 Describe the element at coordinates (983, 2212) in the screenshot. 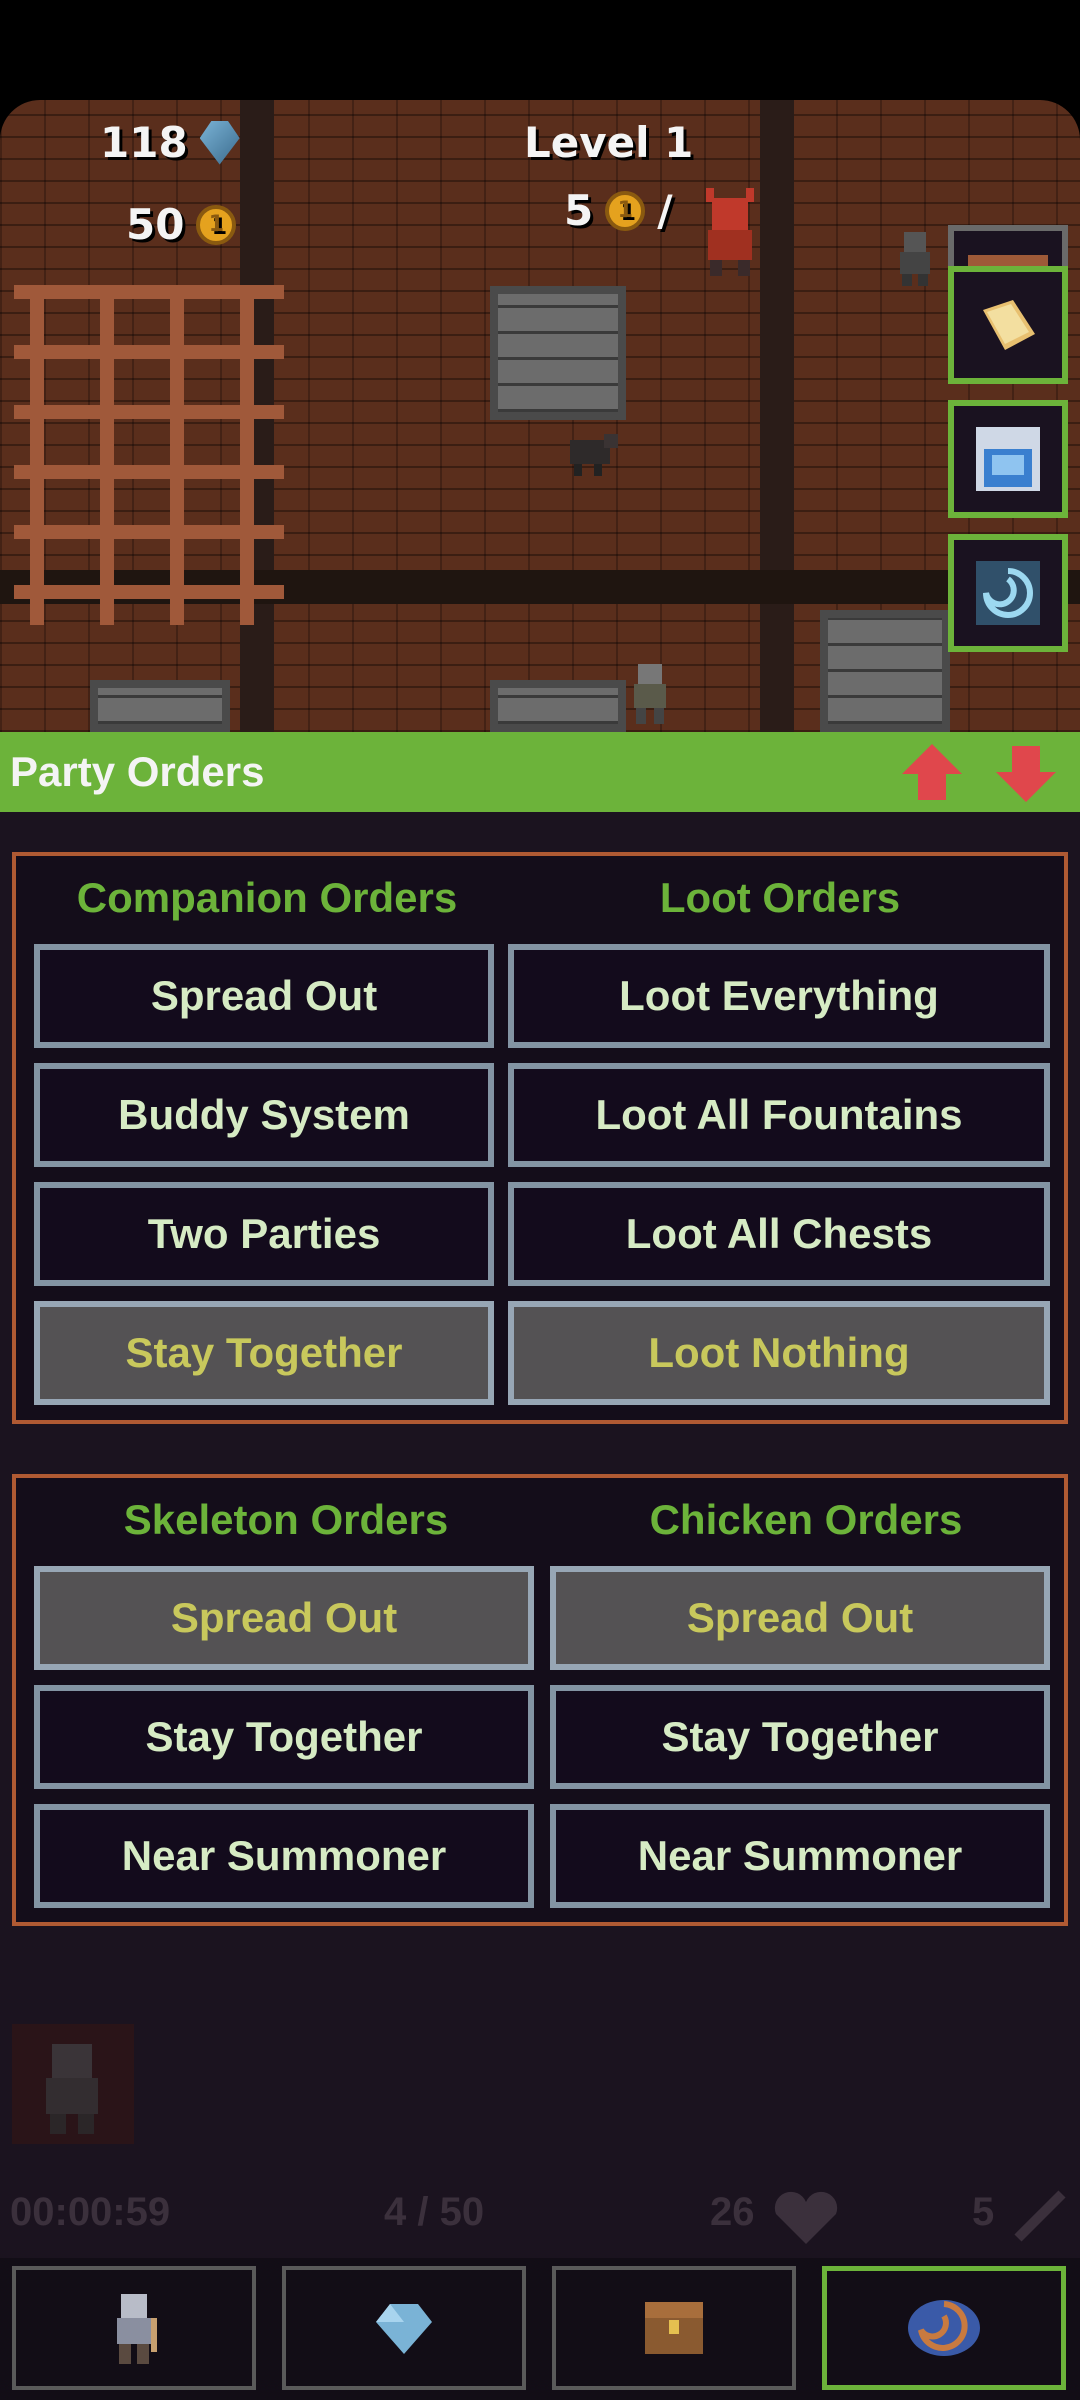

I see `attack-value: 5` at that location.